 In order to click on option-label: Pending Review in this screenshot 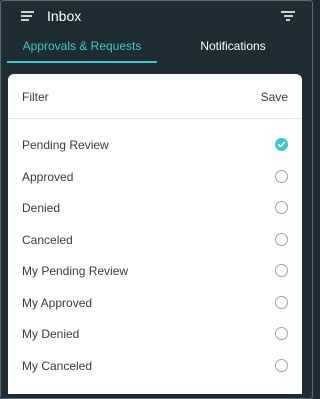, I will do `click(65, 145)`.